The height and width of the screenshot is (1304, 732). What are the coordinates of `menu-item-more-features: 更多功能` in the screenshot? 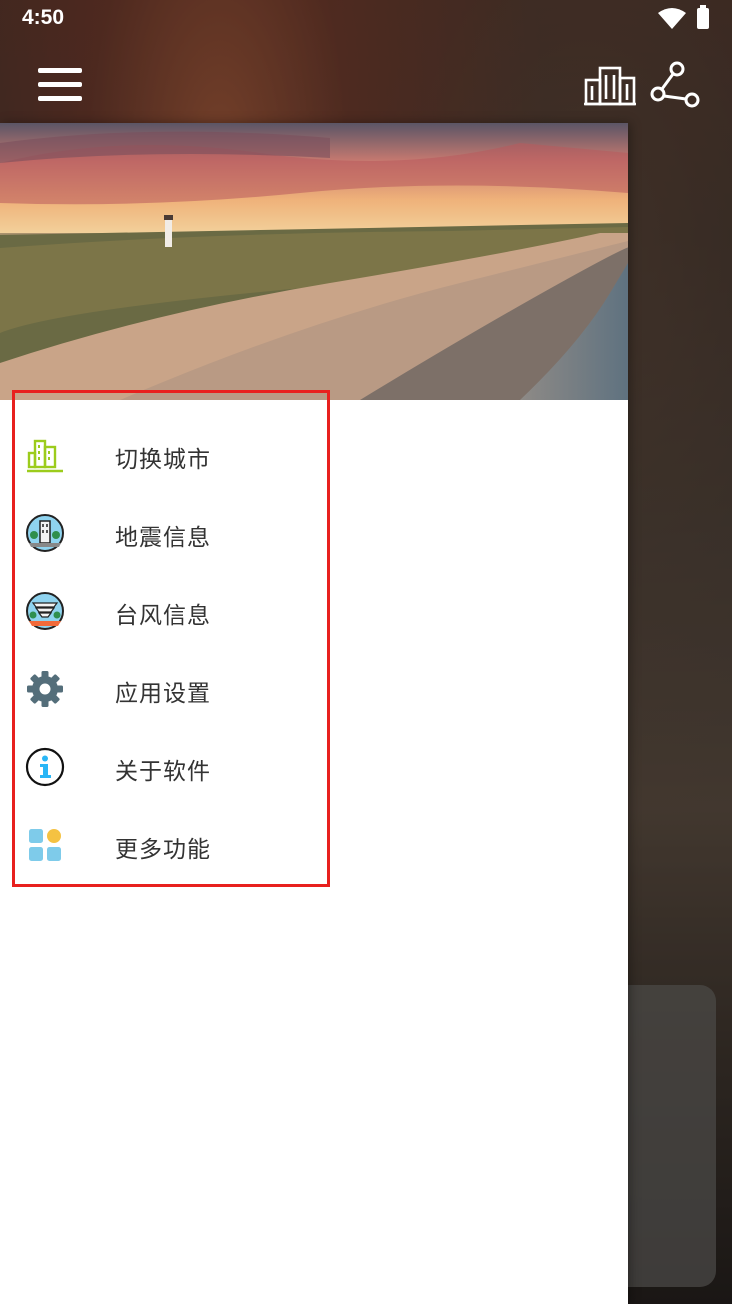 It's located at (171, 845).